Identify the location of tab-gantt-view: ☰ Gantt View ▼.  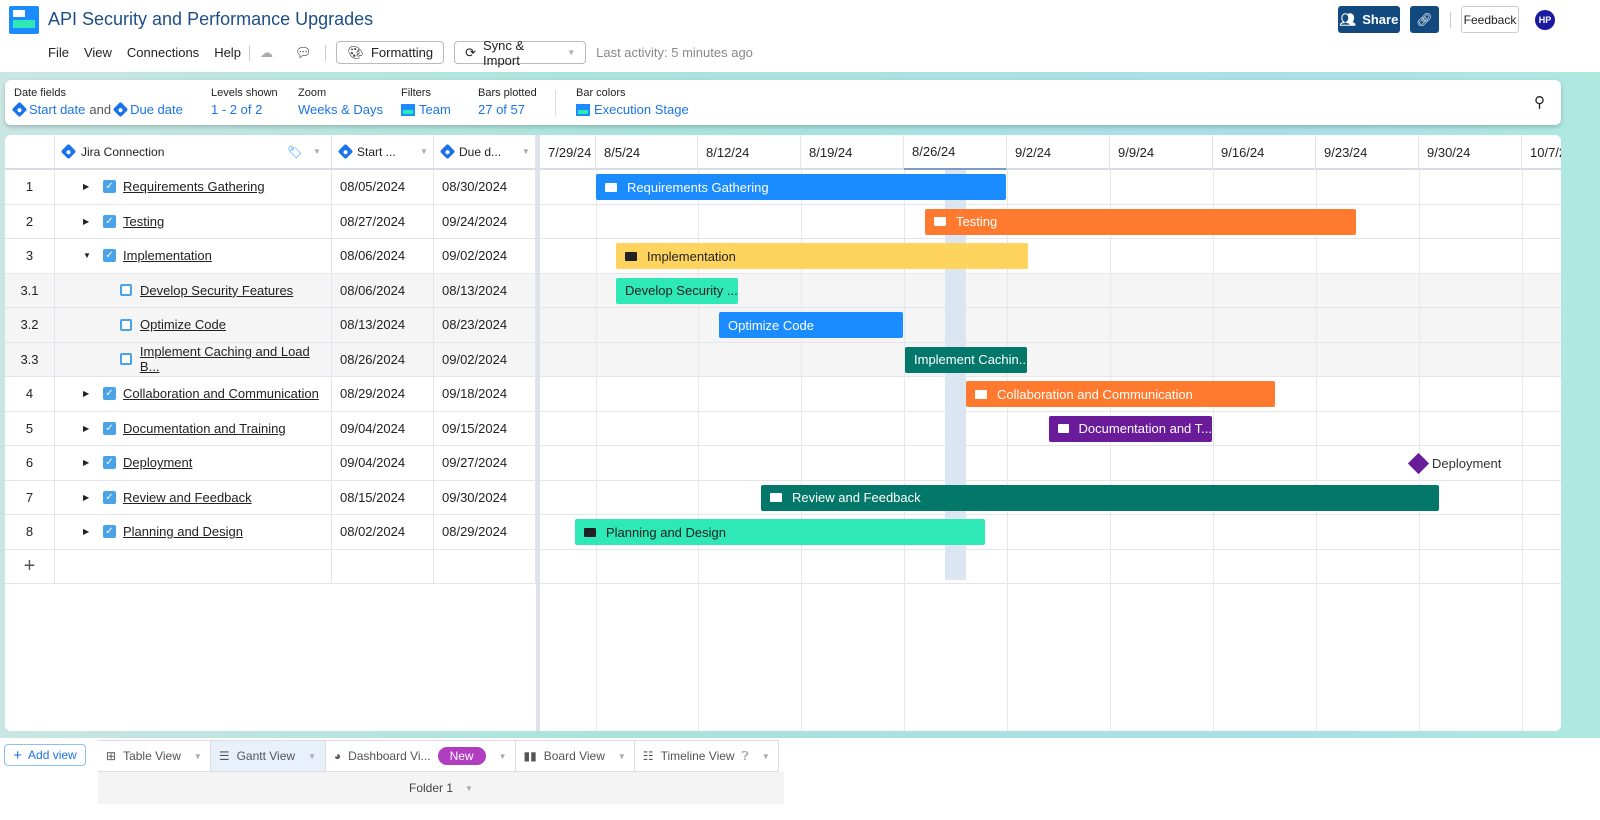
(268, 756).